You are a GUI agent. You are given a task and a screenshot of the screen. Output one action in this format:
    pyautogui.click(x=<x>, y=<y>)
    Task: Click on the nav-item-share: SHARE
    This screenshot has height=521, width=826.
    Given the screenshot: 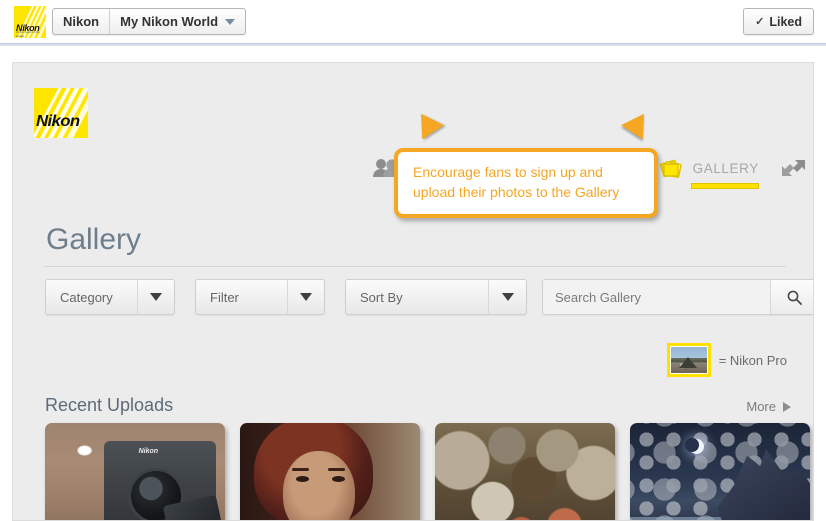 What is the action you would take?
    pyautogui.click(x=797, y=169)
    